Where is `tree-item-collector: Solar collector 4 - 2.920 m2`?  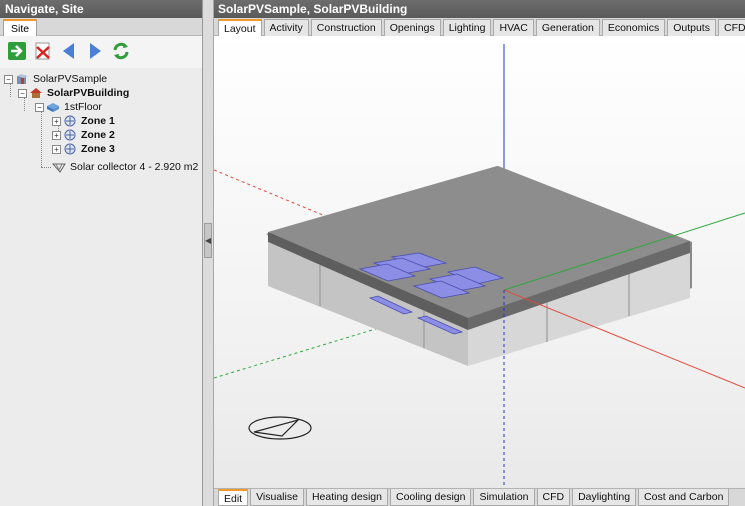
tree-item-collector: Solar collector 4 - 2.920 m2 is located at coordinates (125, 167).